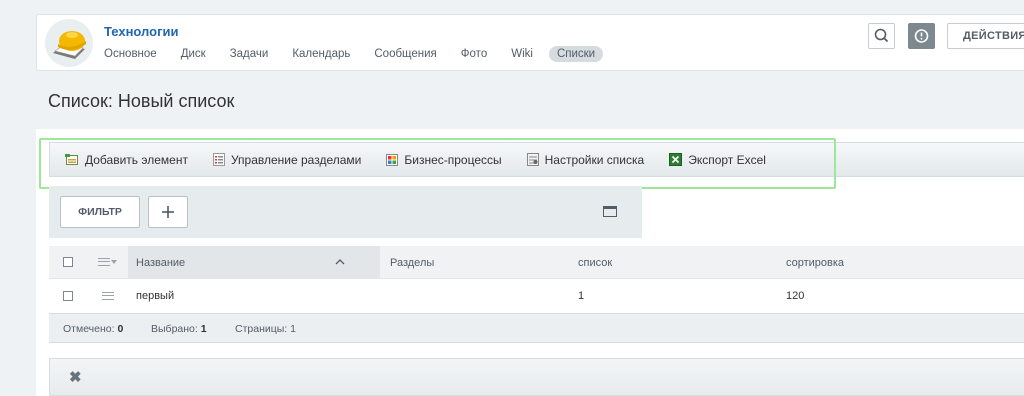 The height and width of the screenshot is (396, 1024). What do you see at coordinates (474, 54) in the screenshot?
I see `nav-photo: Фото` at bounding box center [474, 54].